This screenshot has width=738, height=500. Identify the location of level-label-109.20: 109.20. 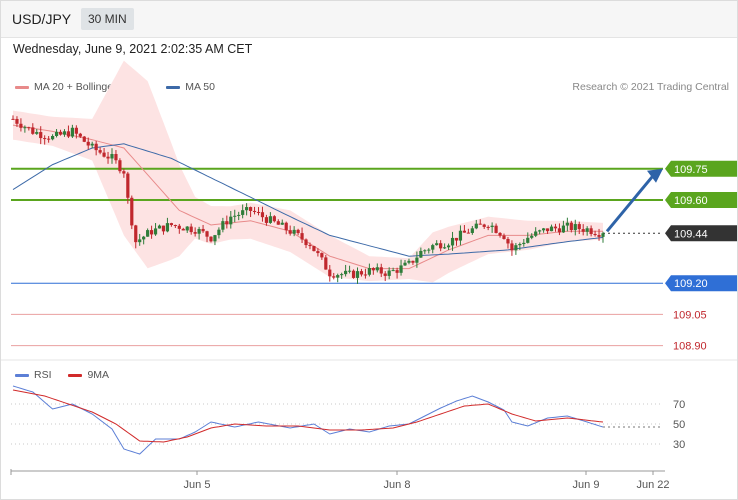
(691, 284).